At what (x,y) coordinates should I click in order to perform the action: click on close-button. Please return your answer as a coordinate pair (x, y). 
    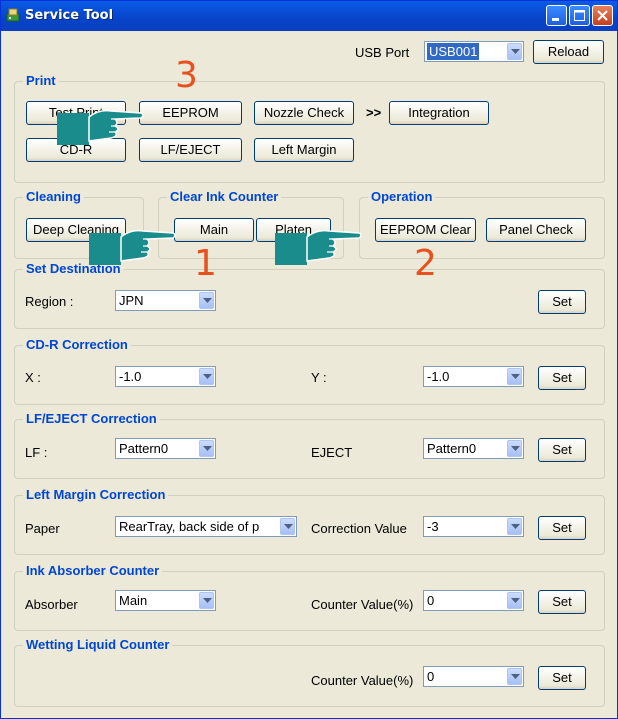
    Looking at the image, I should click on (602, 15).